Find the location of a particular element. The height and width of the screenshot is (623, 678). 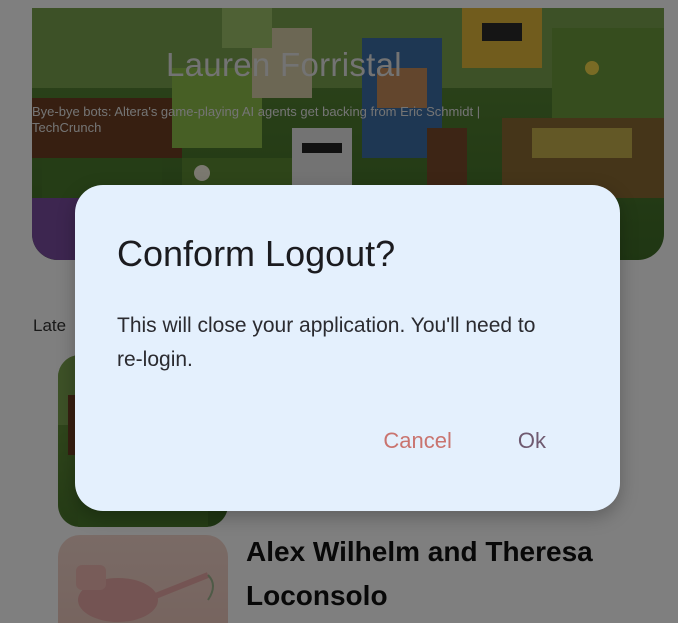

ok-button: Ok is located at coordinates (532, 441).